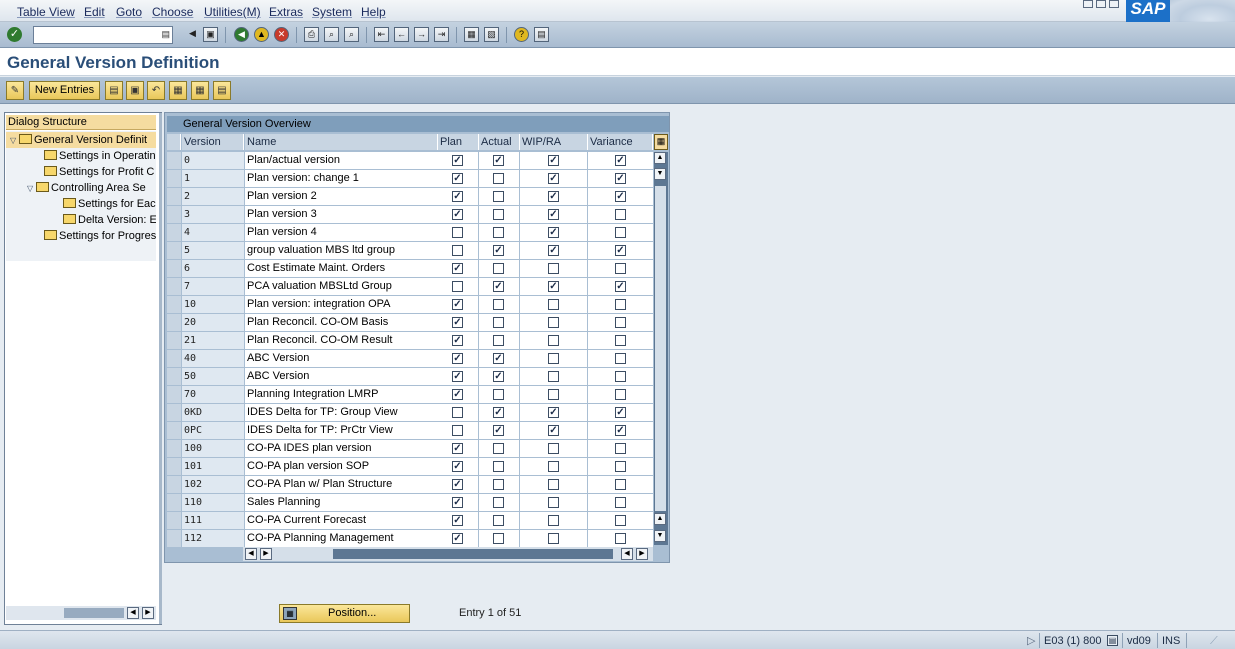  I want to click on back-arrow-icon: ◀, so click(192, 34).